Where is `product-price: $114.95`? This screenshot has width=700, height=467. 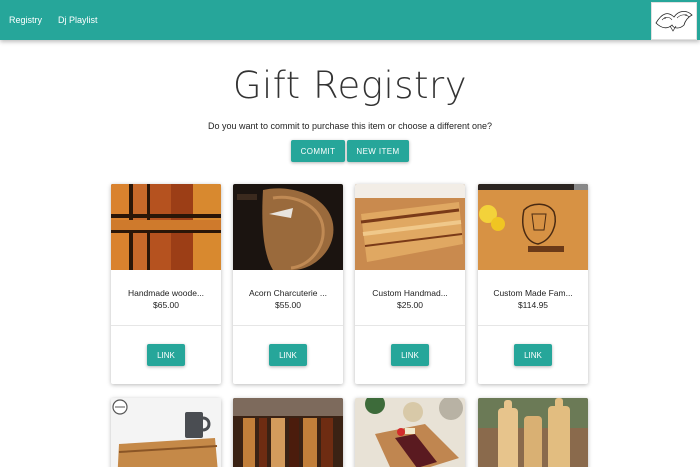 product-price: $114.95 is located at coordinates (533, 305).